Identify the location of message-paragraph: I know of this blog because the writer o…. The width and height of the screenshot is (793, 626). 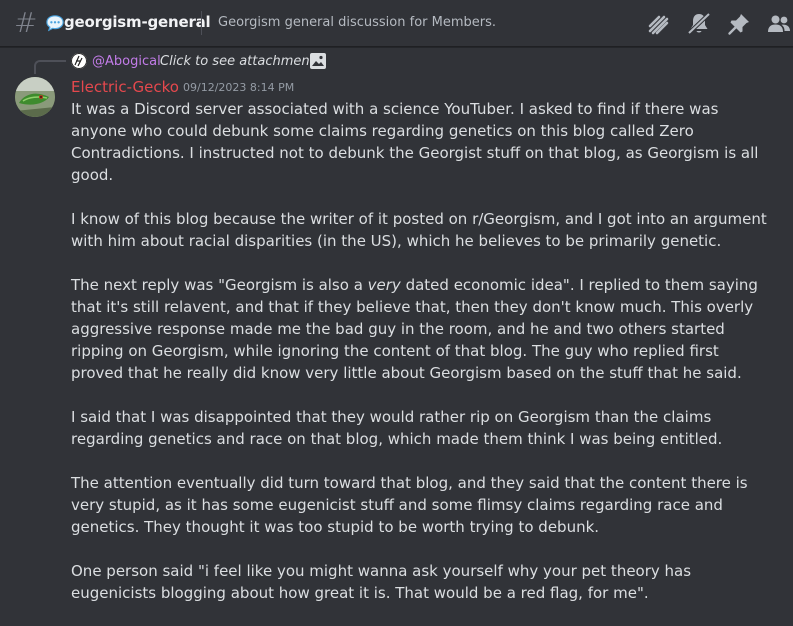
(419, 230).